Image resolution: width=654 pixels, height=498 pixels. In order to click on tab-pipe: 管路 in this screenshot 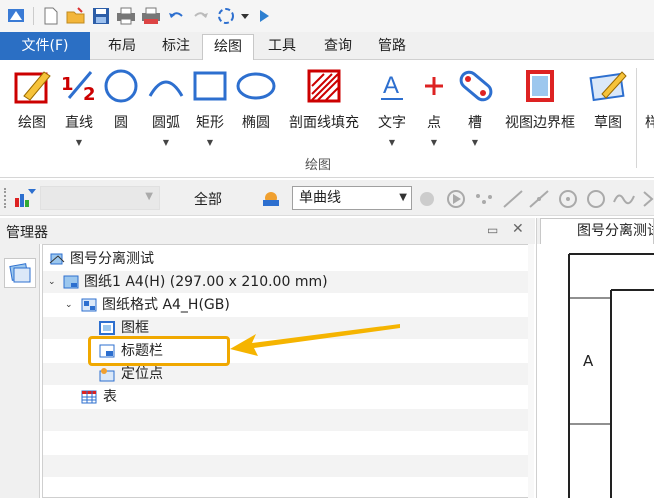, I will do `click(392, 47)`.